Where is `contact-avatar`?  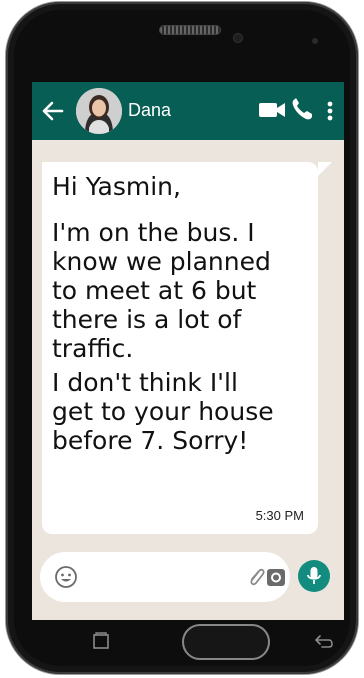
contact-avatar is located at coordinates (99, 111).